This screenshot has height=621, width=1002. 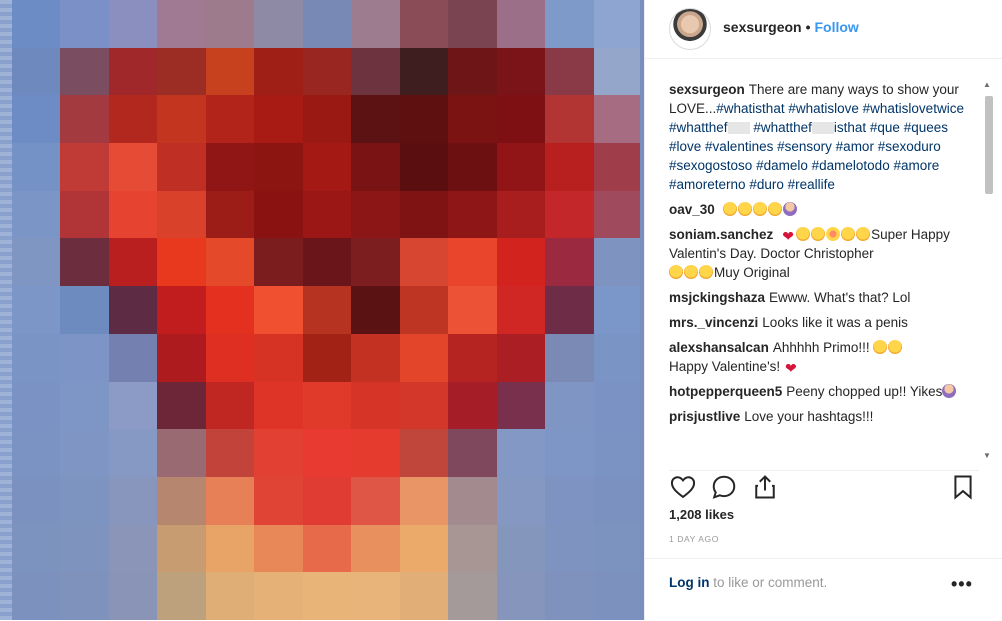 I want to click on comment-username: soniam.sanchez, so click(x=721, y=234).